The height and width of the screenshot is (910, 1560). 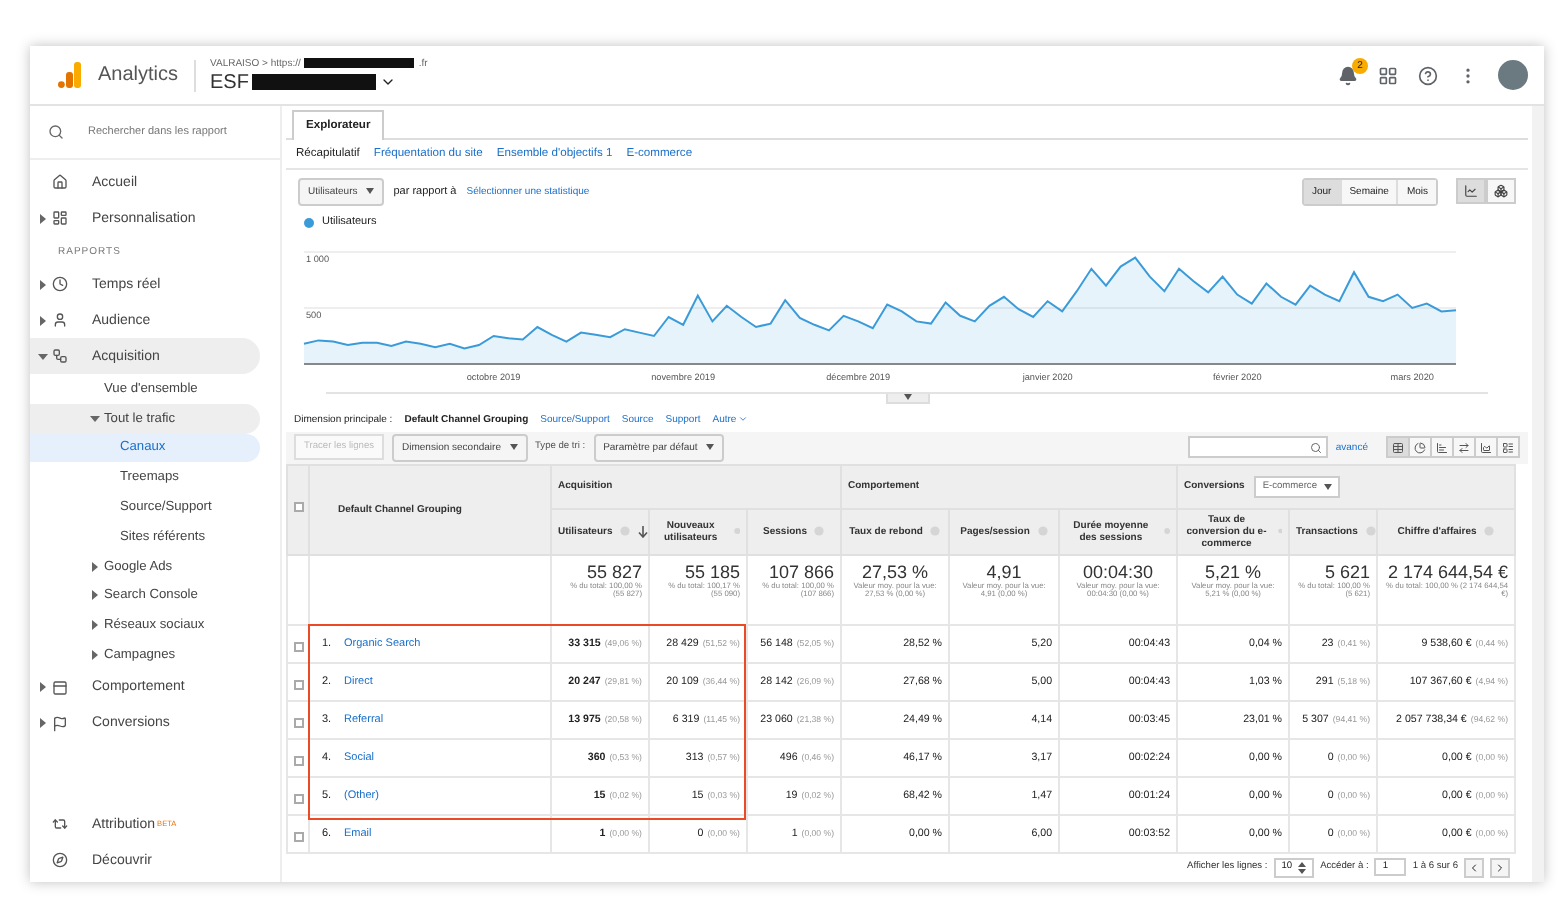 I want to click on table-search-field, so click(x=1257, y=447).